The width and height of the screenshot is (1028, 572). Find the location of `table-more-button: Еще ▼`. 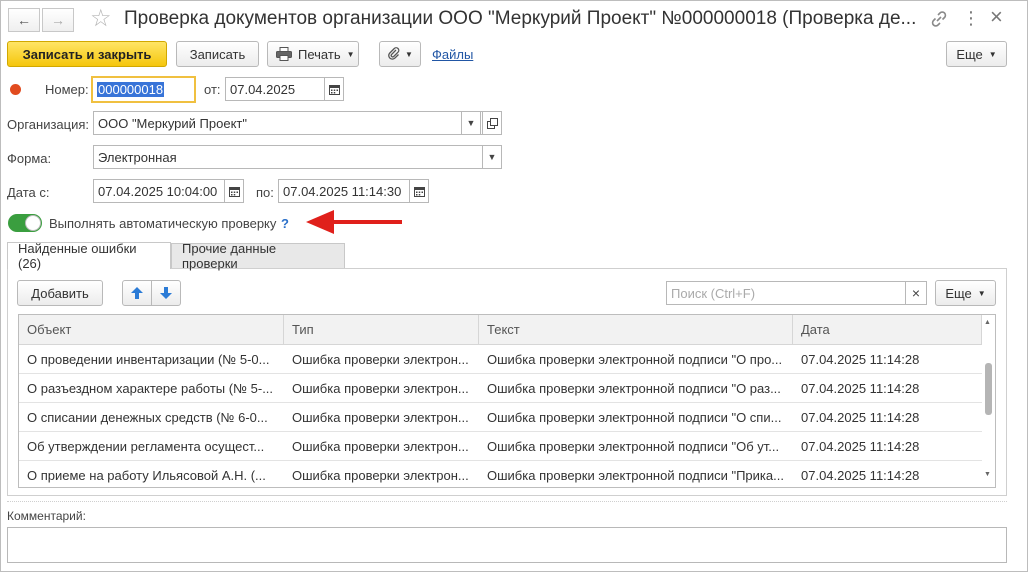

table-more-button: Еще ▼ is located at coordinates (965, 293).